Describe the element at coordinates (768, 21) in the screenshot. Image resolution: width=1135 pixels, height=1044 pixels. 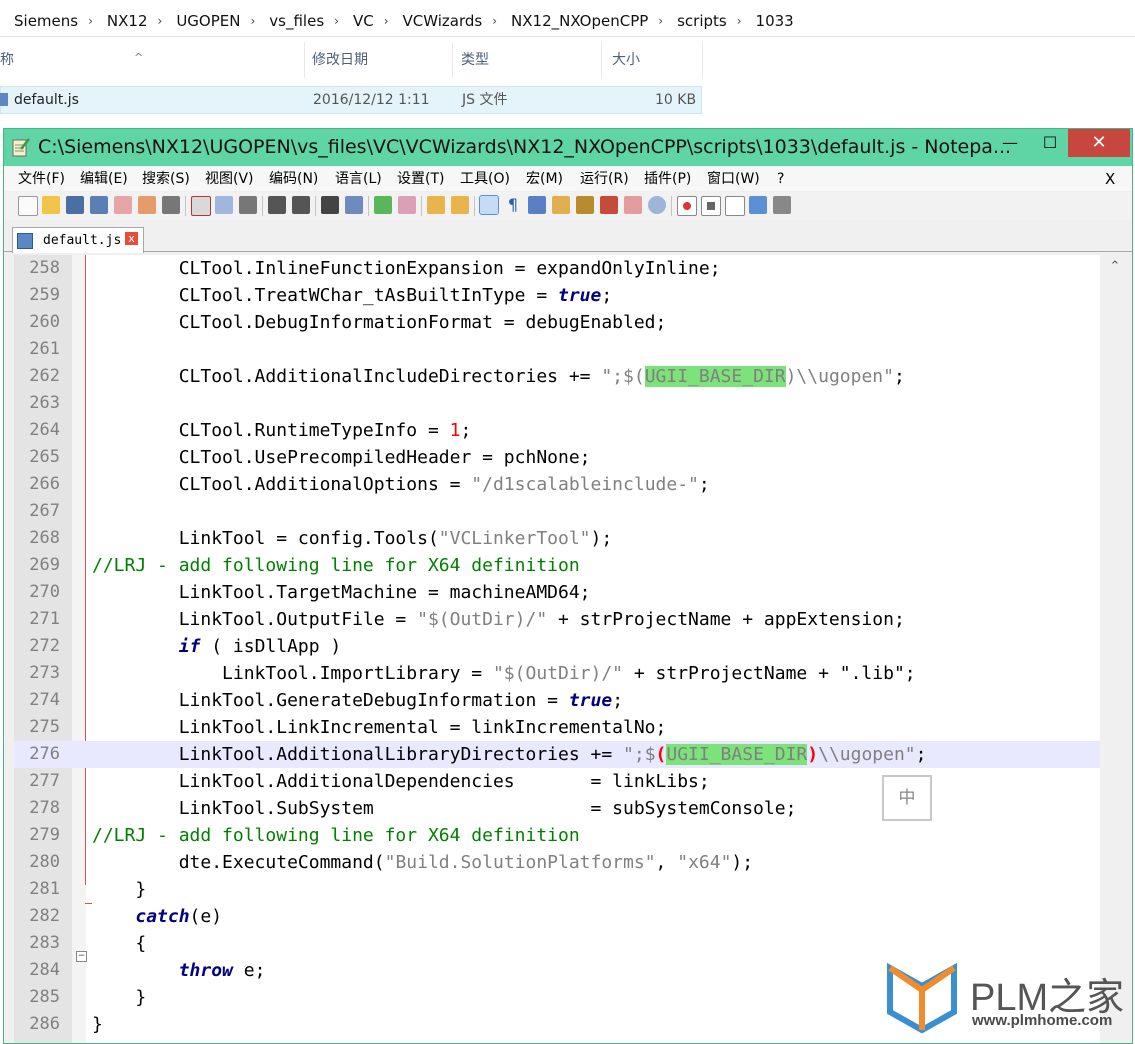
I see `breadcrumb-item: 1033` at that location.